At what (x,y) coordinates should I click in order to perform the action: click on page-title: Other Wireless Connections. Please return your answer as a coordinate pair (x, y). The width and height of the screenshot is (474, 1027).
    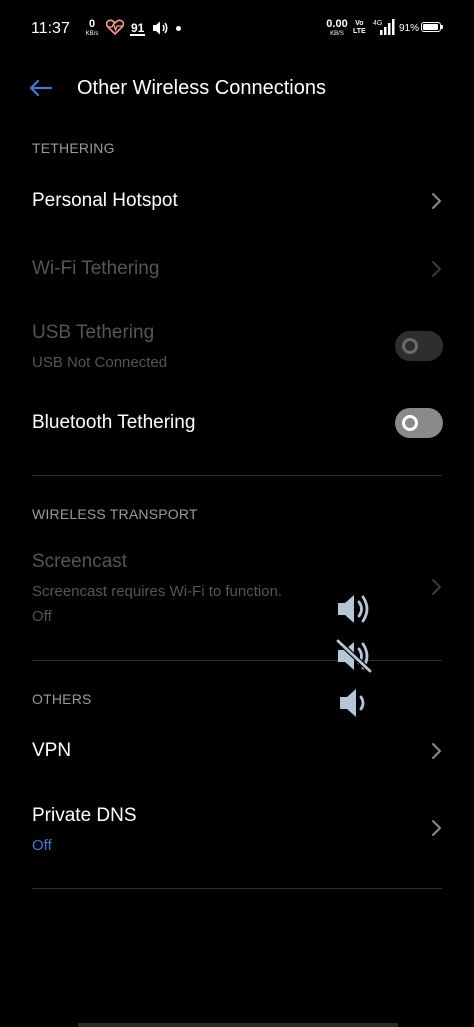
    Looking at the image, I should click on (201, 88).